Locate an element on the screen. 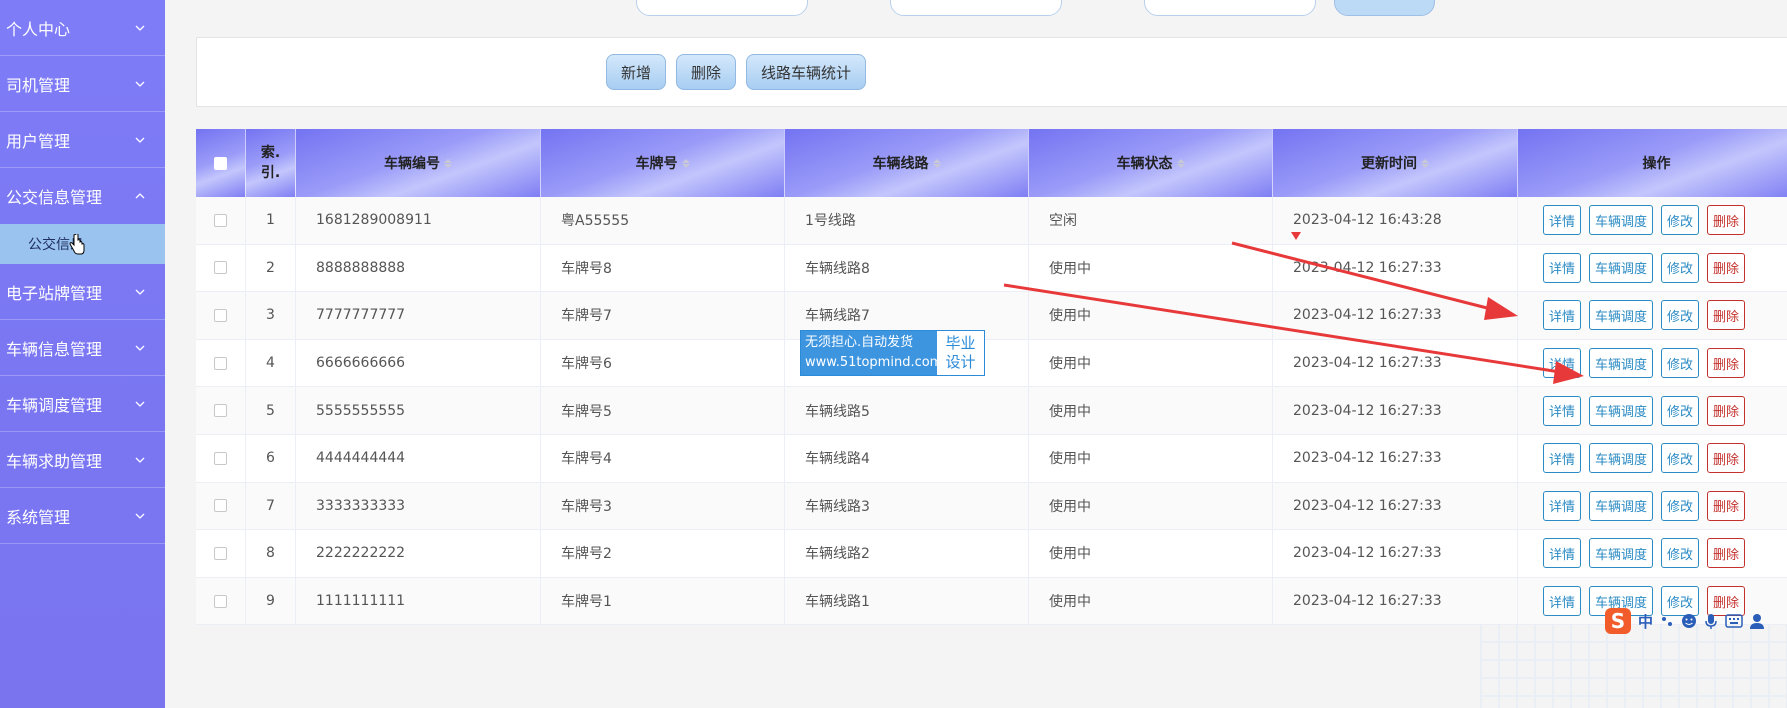  cell-index: 8 is located at coordinates (271, 553).